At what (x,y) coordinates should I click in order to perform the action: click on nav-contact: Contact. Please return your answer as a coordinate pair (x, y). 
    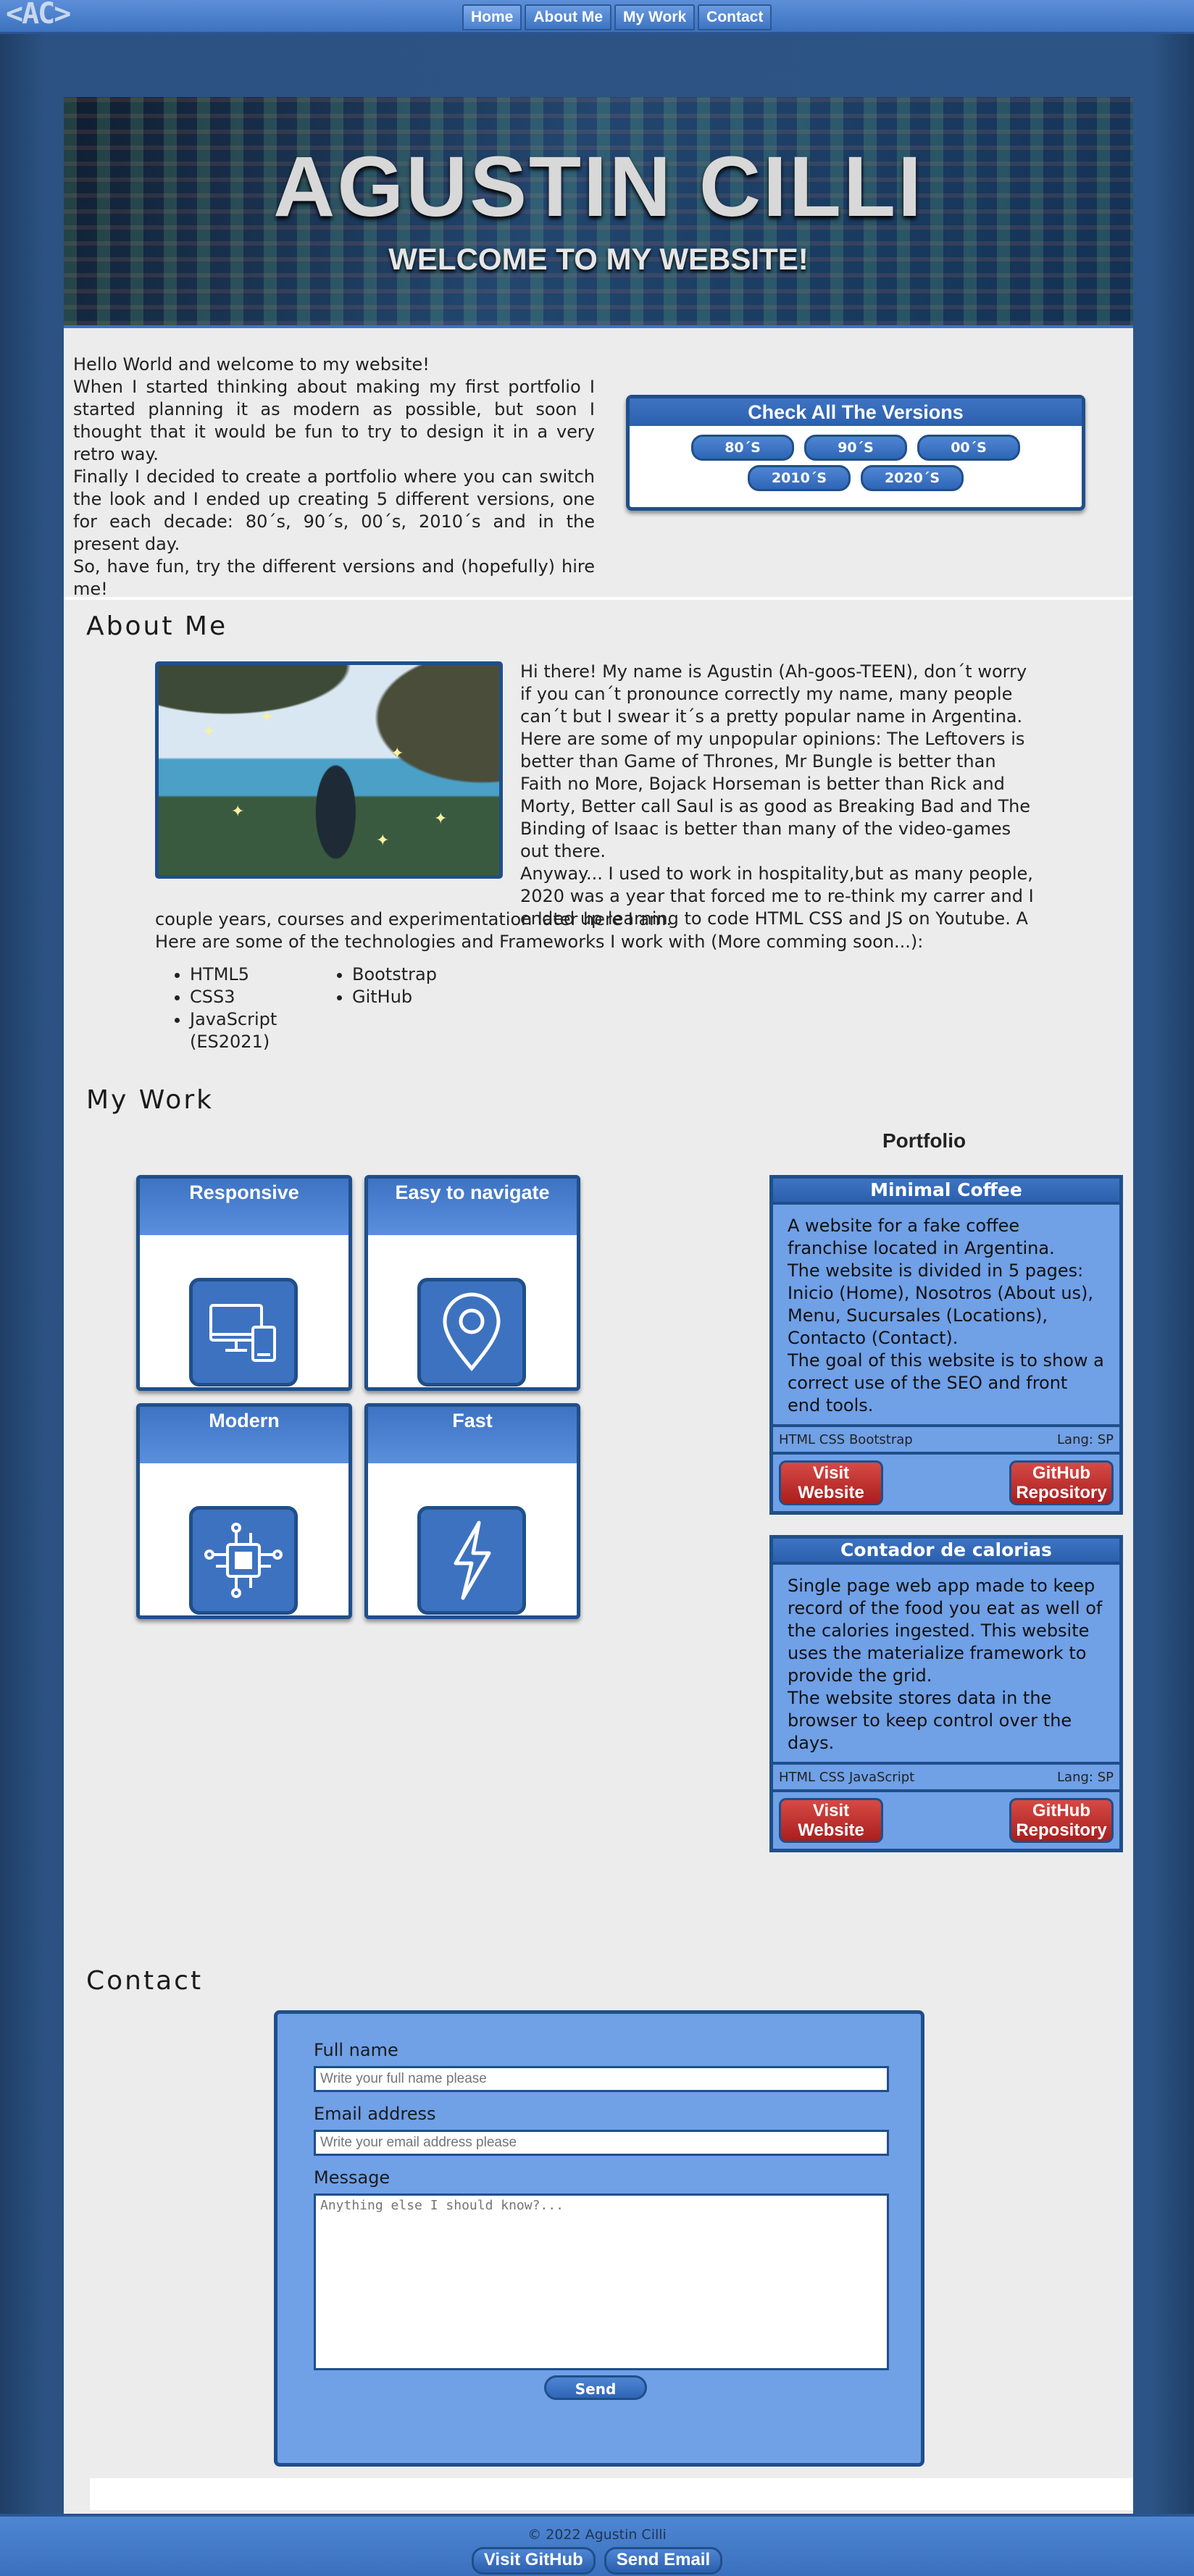
    Looking at the image, I should click on (735, 17).